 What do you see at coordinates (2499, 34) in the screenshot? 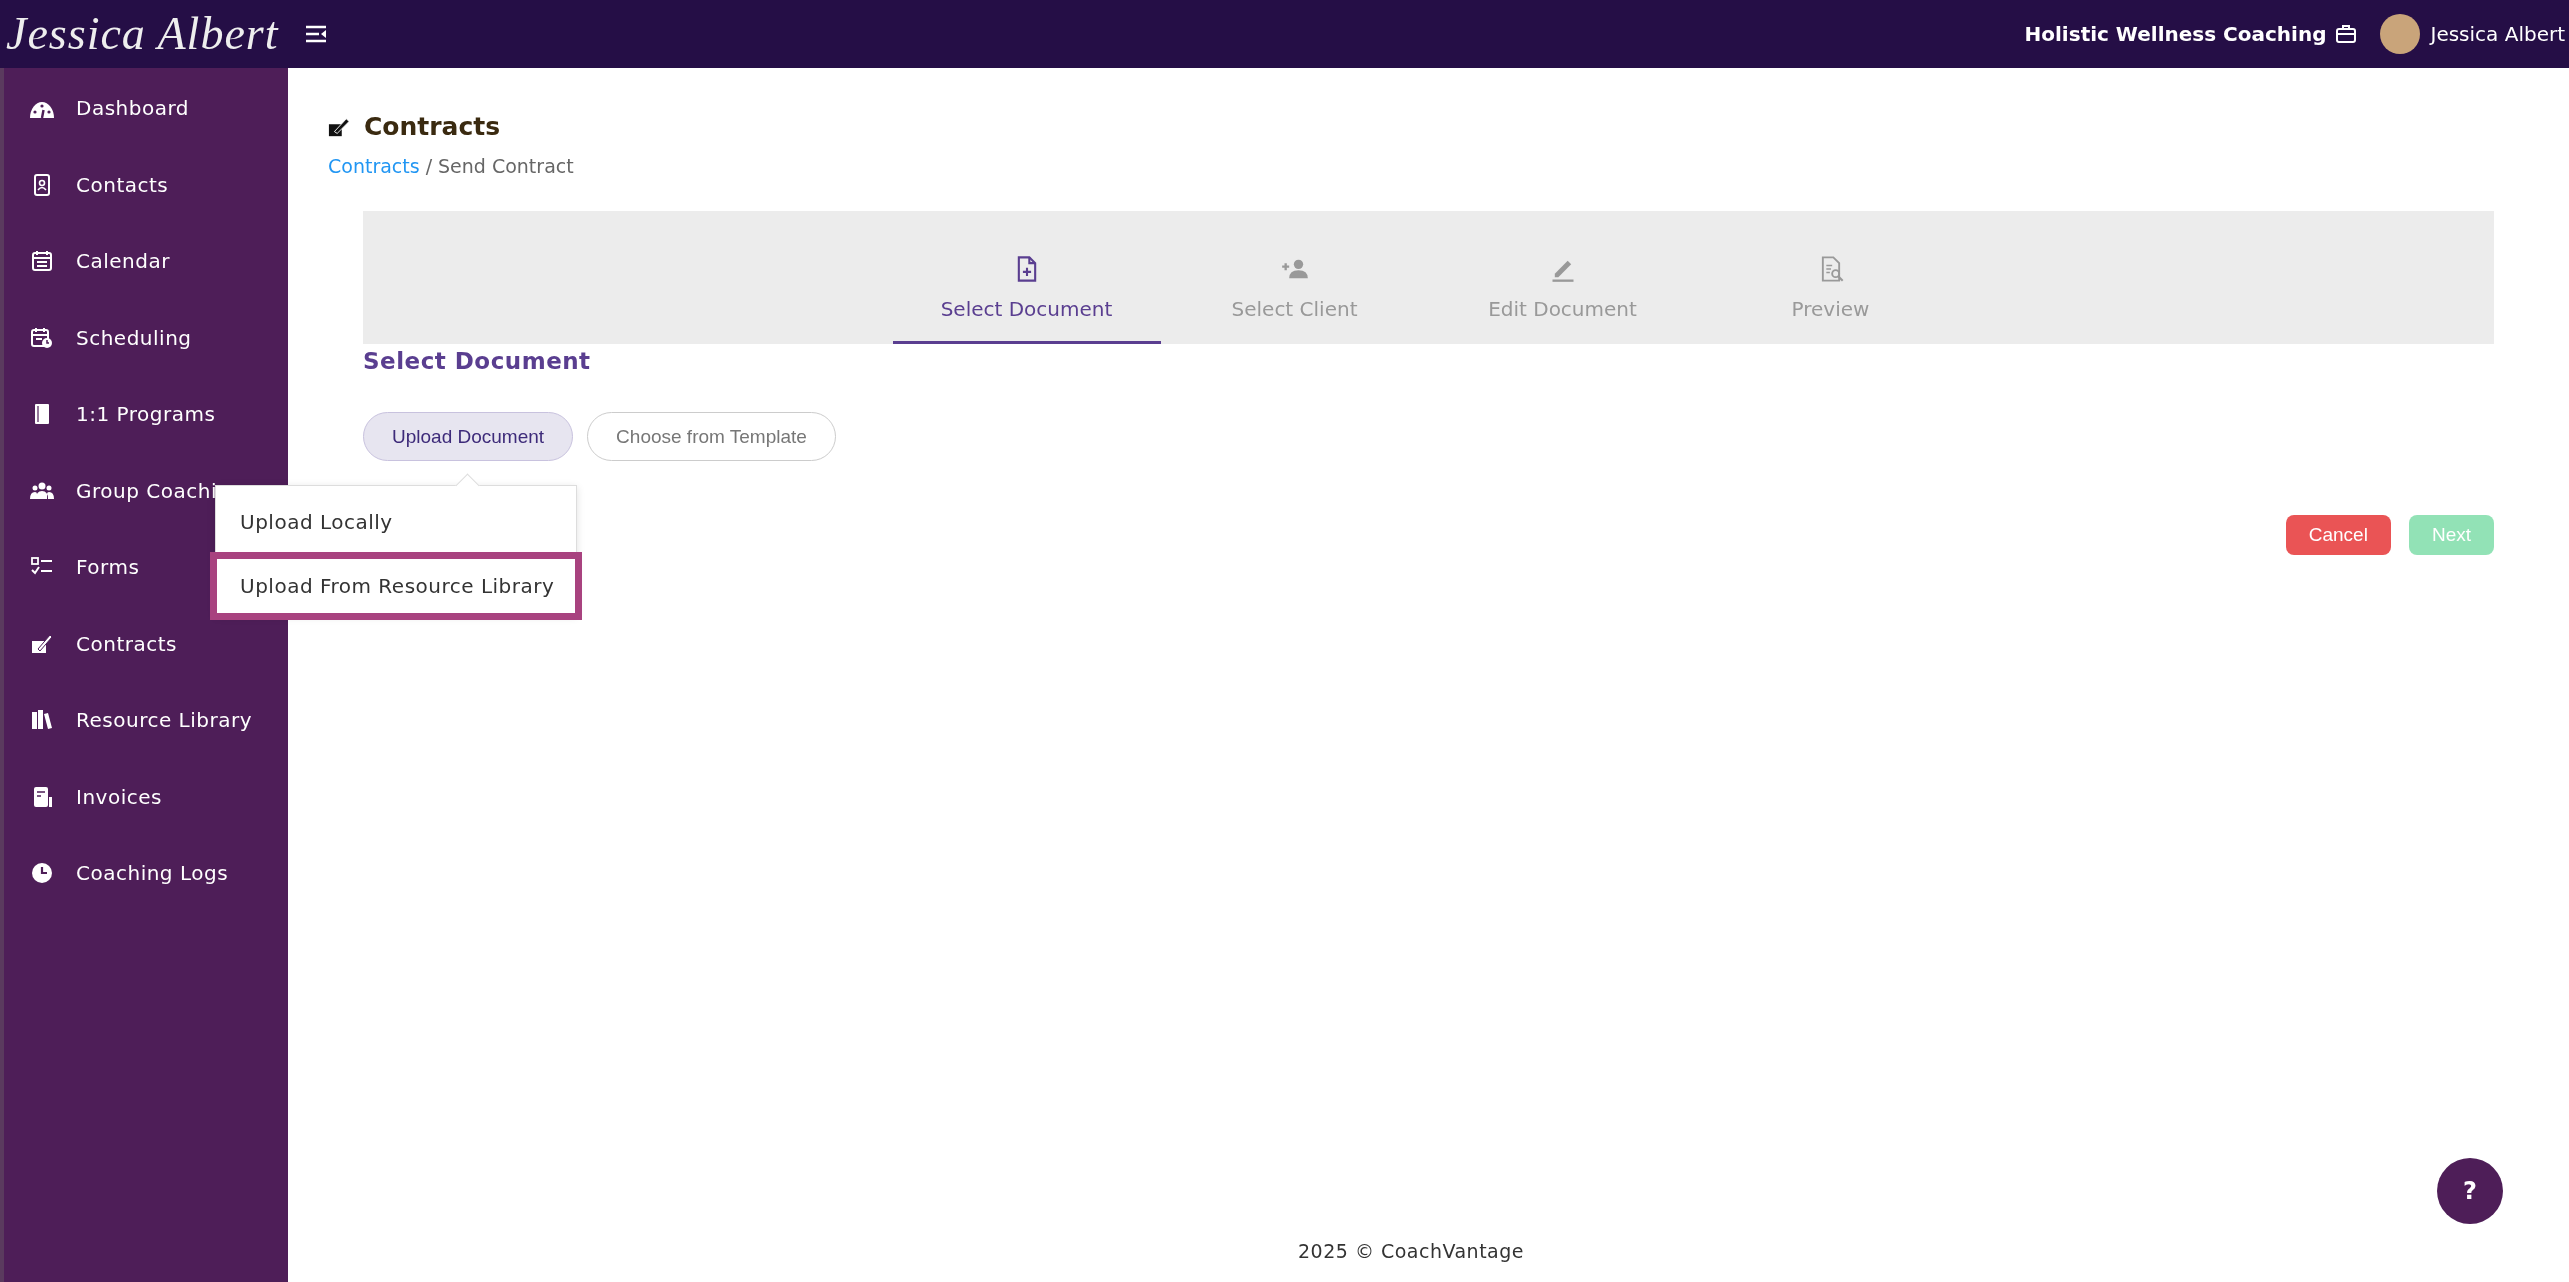
I see `user-name: Jessica Albert` at bounding box center [2499, 34].